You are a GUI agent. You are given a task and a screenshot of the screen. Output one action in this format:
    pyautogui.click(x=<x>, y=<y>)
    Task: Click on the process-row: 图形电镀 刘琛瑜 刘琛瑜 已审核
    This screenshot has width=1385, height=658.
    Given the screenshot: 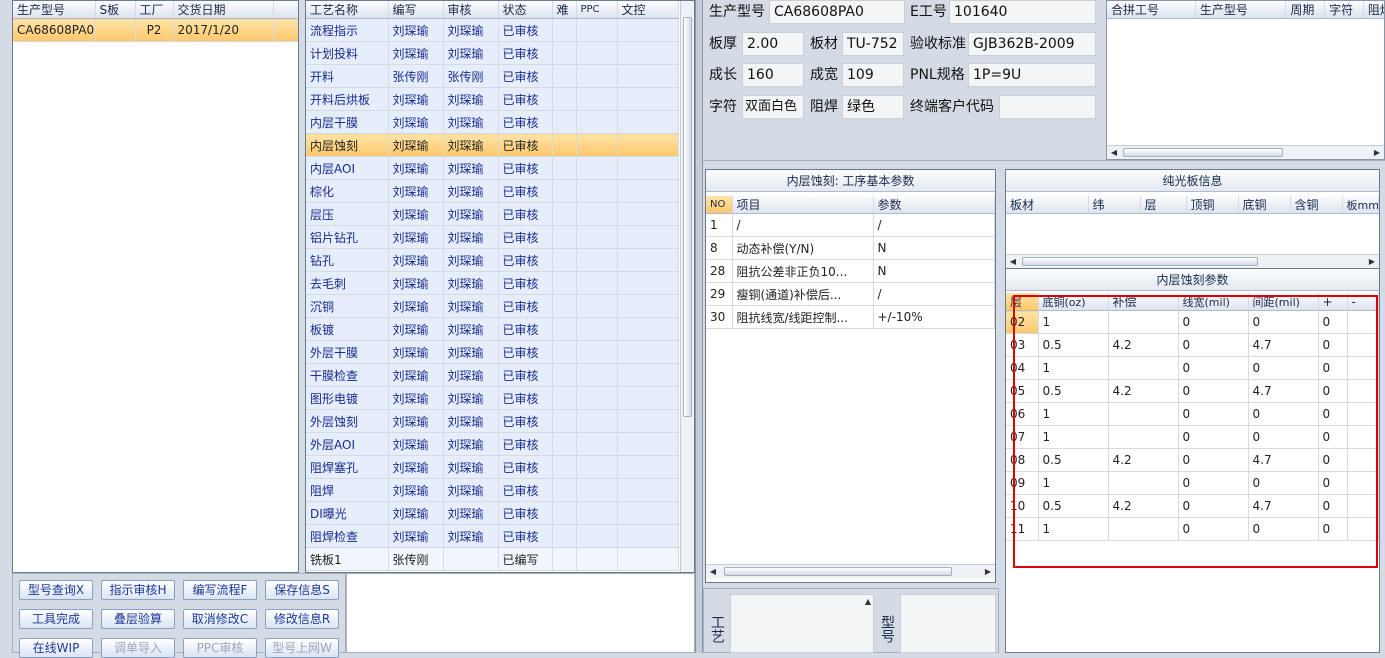 What is the action you would take?
    pyautogui.click(x=492, y=398)
    